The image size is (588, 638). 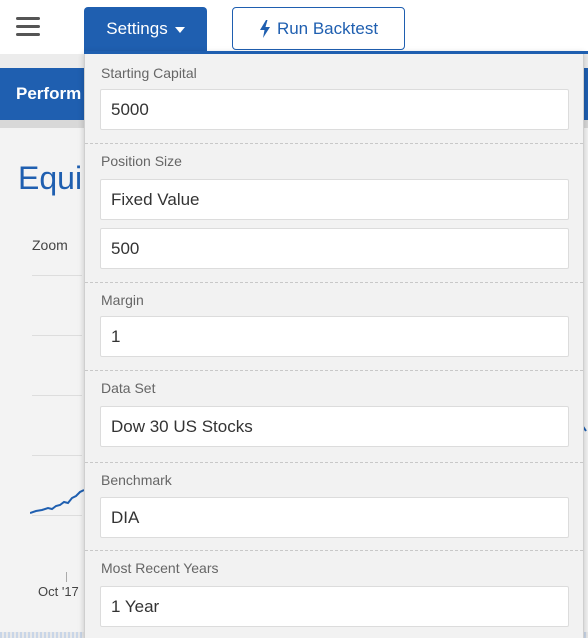 I want to click on caret-down-icon, so click(x=179, y=30).